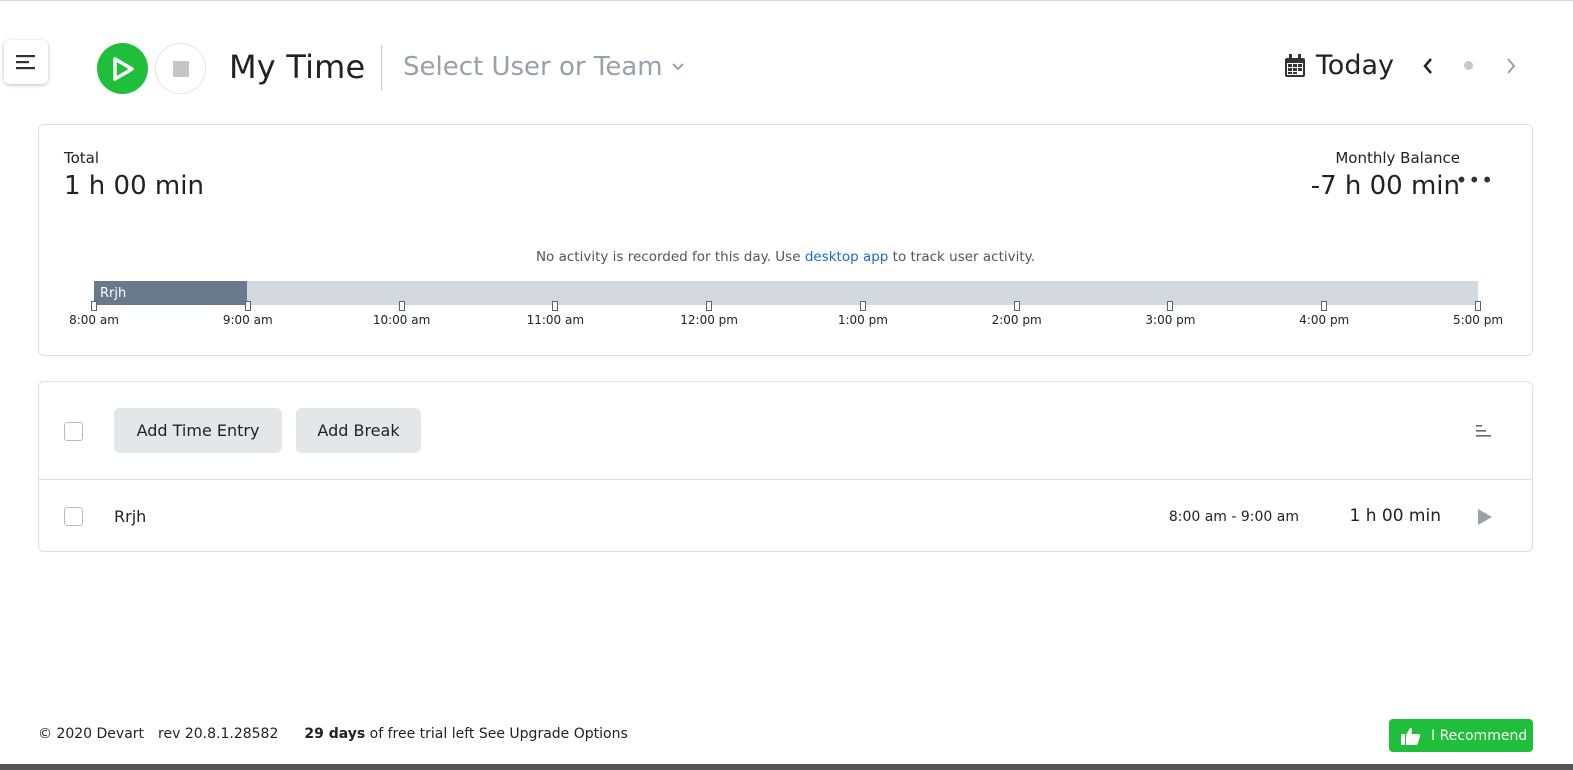 Image resolution: width=1573 pixels, height=770 pixels. Describe the element at coordinates (785, 479) in the screenshot. I see `row-divider` at that location.